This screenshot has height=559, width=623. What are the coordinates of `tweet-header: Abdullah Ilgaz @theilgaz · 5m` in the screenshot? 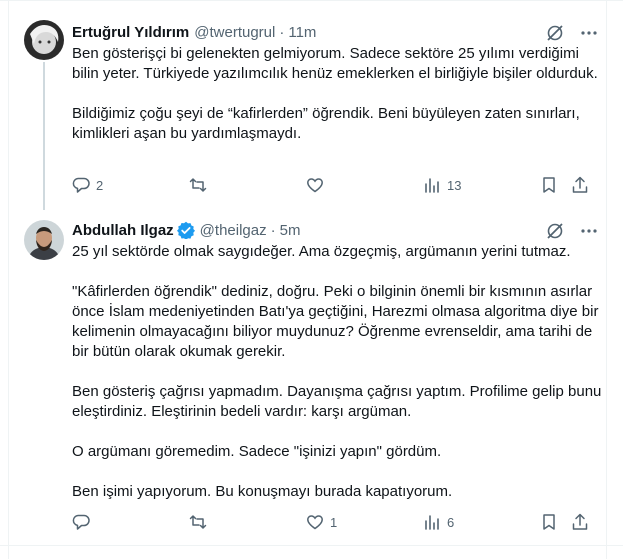 It's located at (186, 230).